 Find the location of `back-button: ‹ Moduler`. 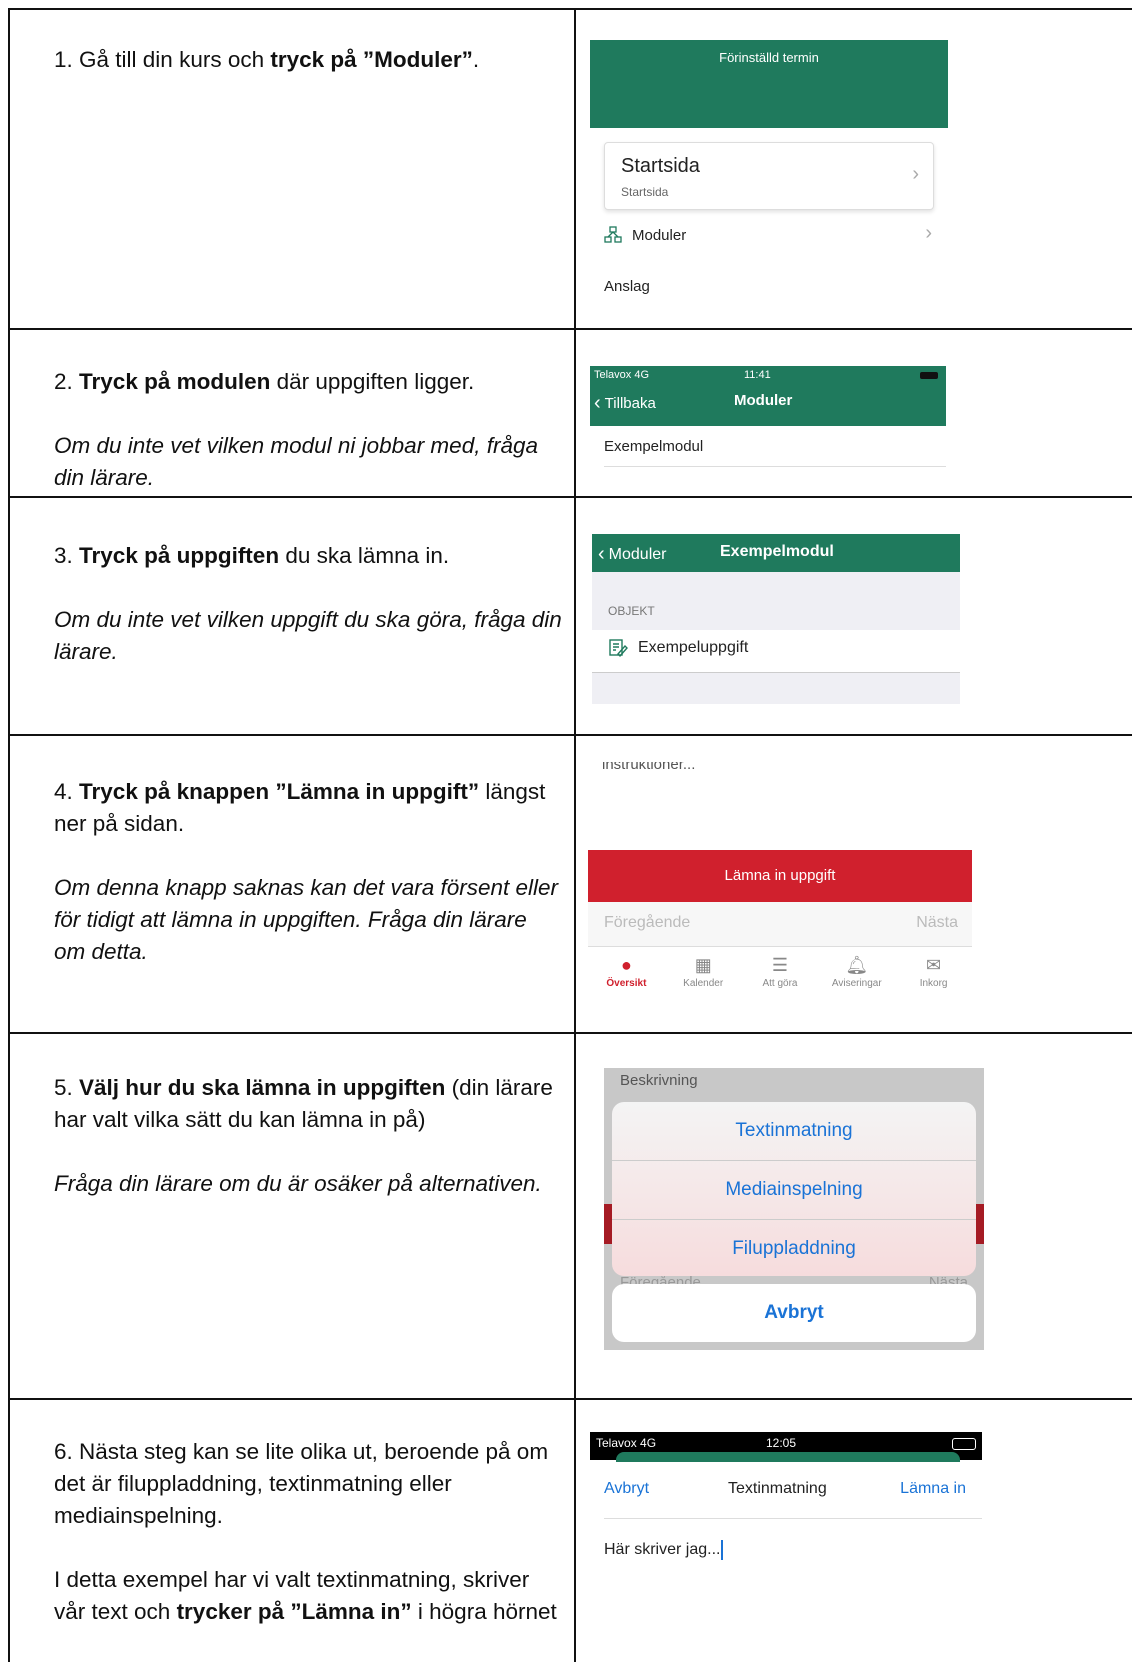

back-button: ‹ Moduler is located at coordinates (632, 554).